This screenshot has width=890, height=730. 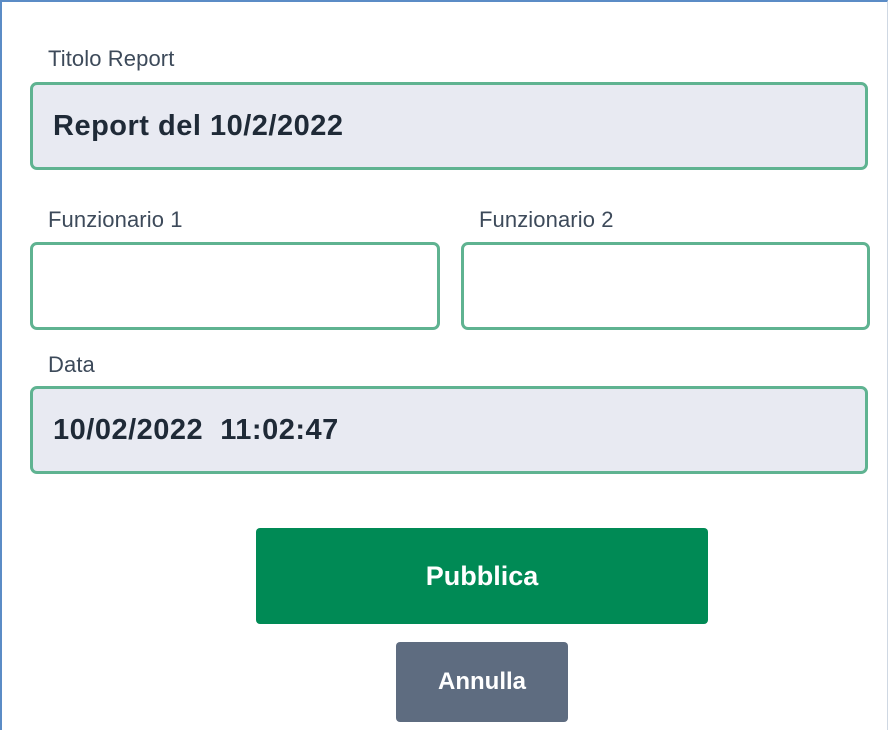 What do you see at coordinates (482, 576) in the screenshot?
I see `publish-button: Pubblica` at bounding box center [482, 576].